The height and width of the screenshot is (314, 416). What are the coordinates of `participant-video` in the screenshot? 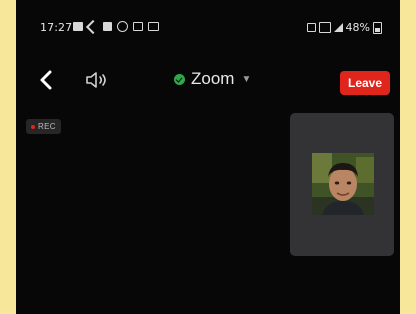 It's located at (343, 184).